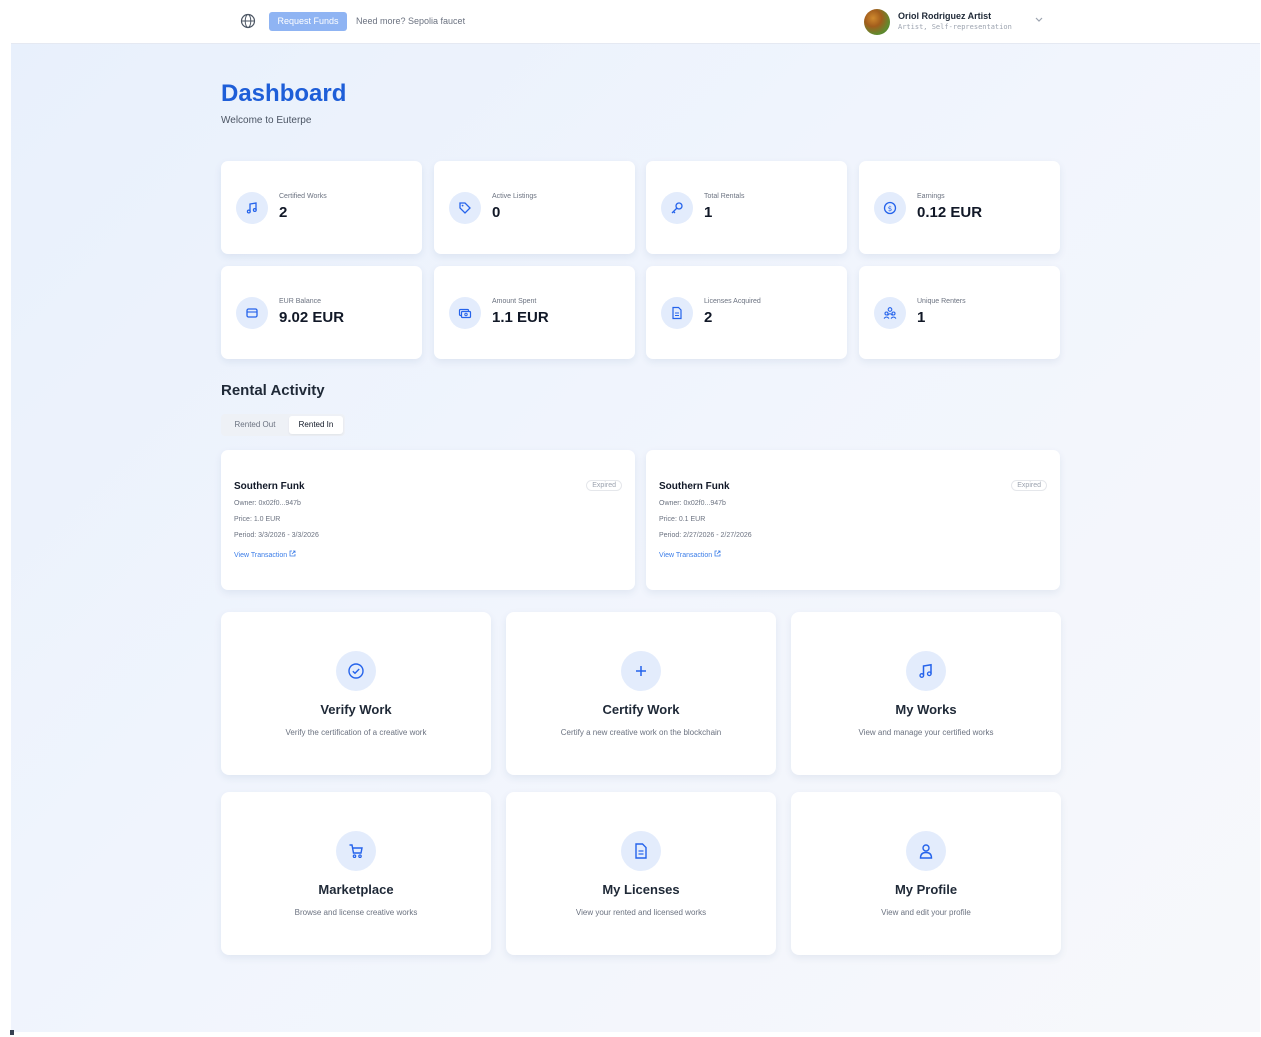 The image size is (1261, 1037). What do you see at coordinates (273, 390) in the screenshot?
I see `rental-activity-title: Rental Activity` at bounding box center [273, 390].